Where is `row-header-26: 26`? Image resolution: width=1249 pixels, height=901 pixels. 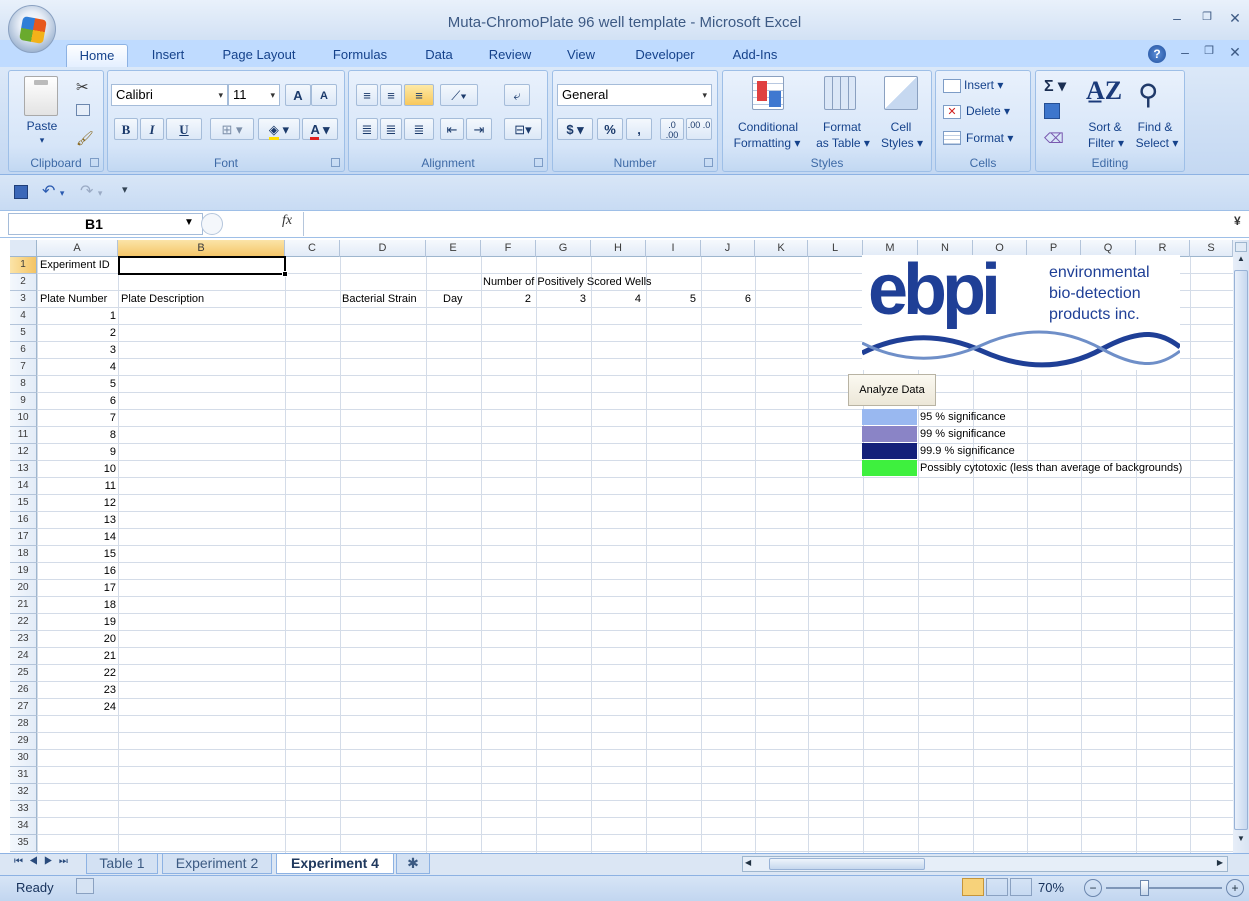 row-header-26: 26 is located at coordinates (23, 690).